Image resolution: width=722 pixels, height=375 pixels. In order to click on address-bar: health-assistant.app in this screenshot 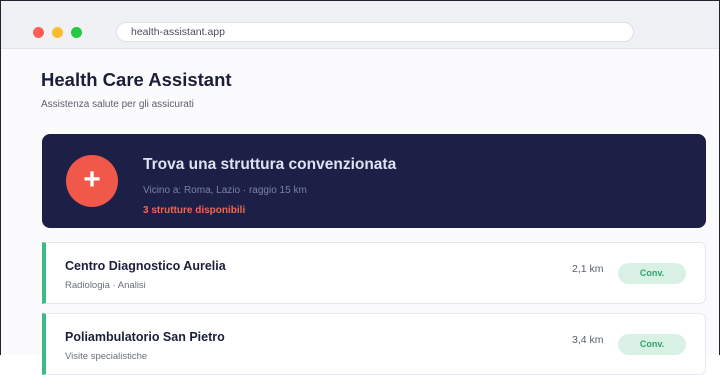, I will do `click(375, 32)`.